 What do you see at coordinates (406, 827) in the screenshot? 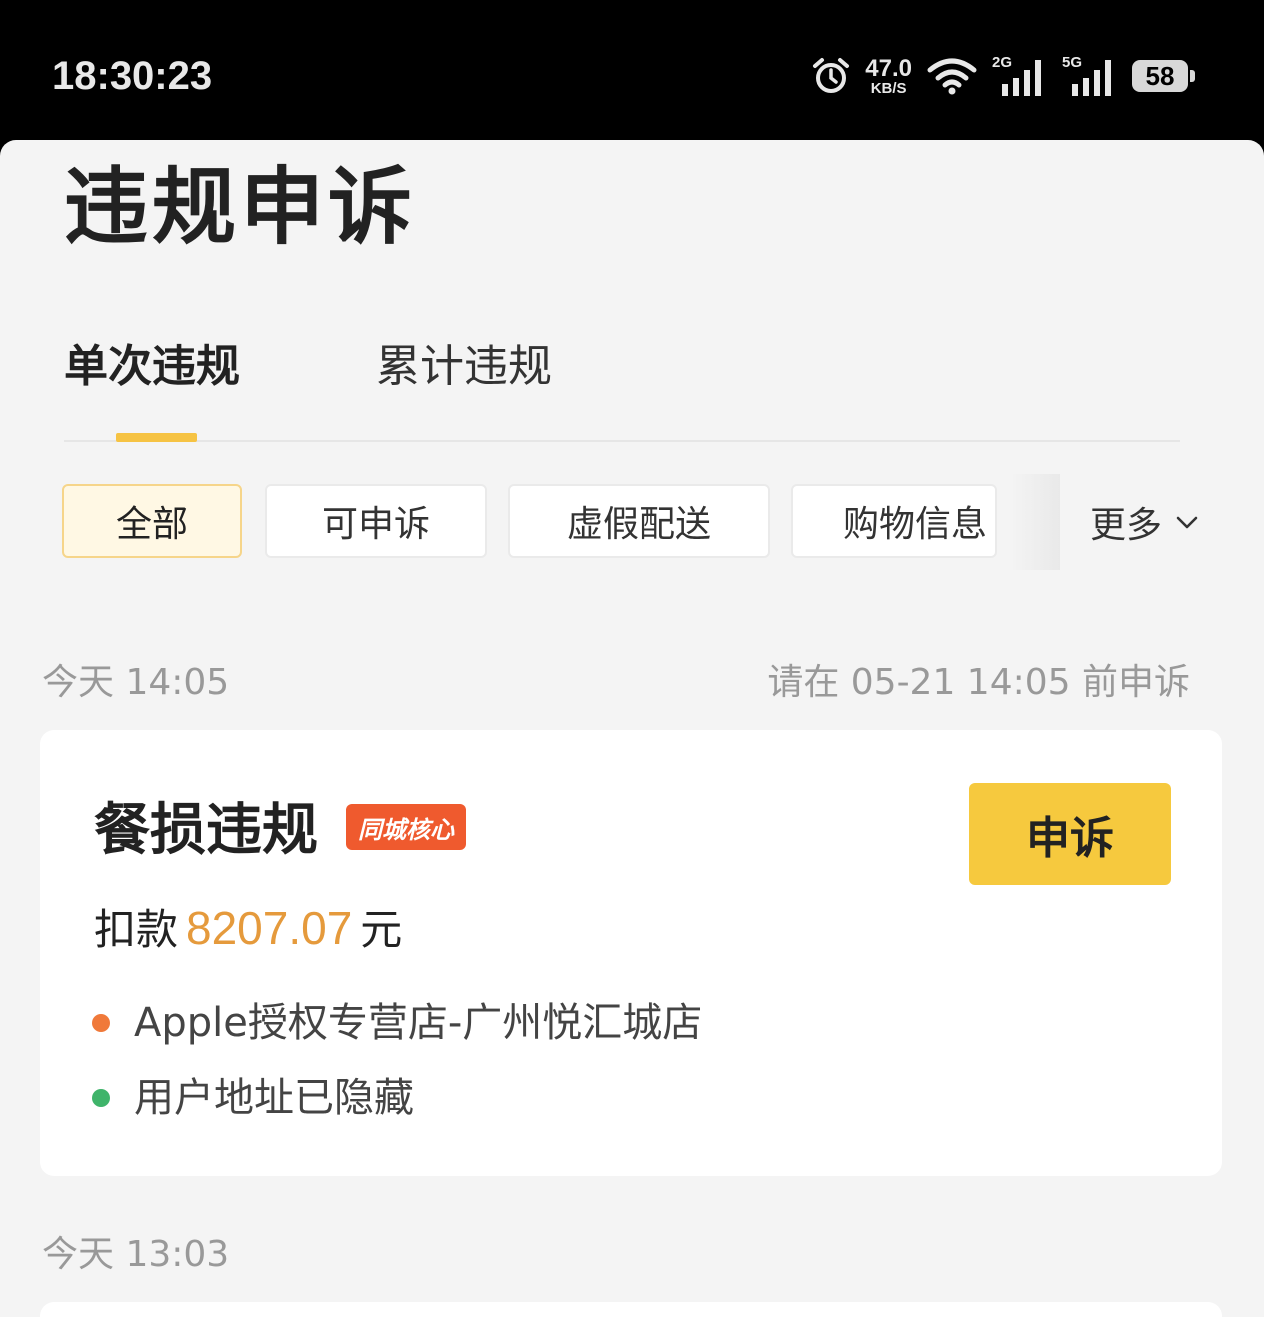
I see `violation-badge: 同城核心` at bounding box center [406, 827].